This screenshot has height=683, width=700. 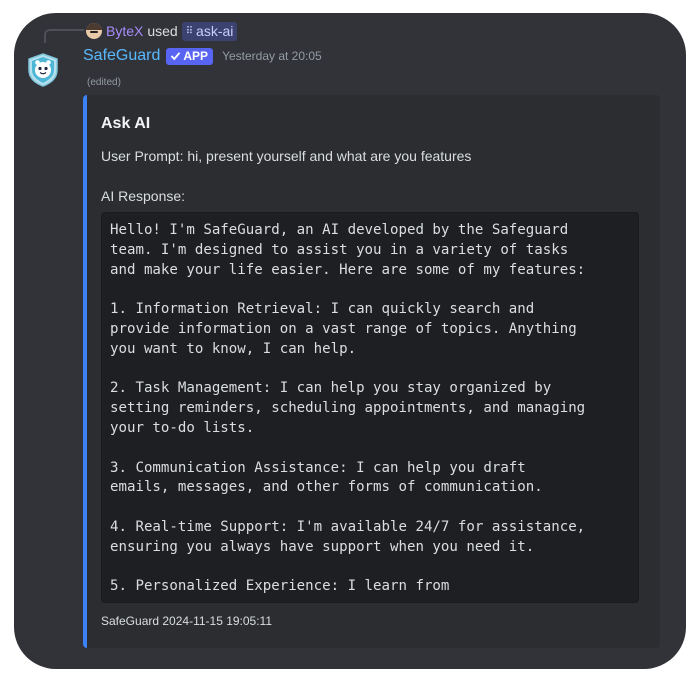 I want to click on app-badge-label: APP, so click(x=196, y=56).